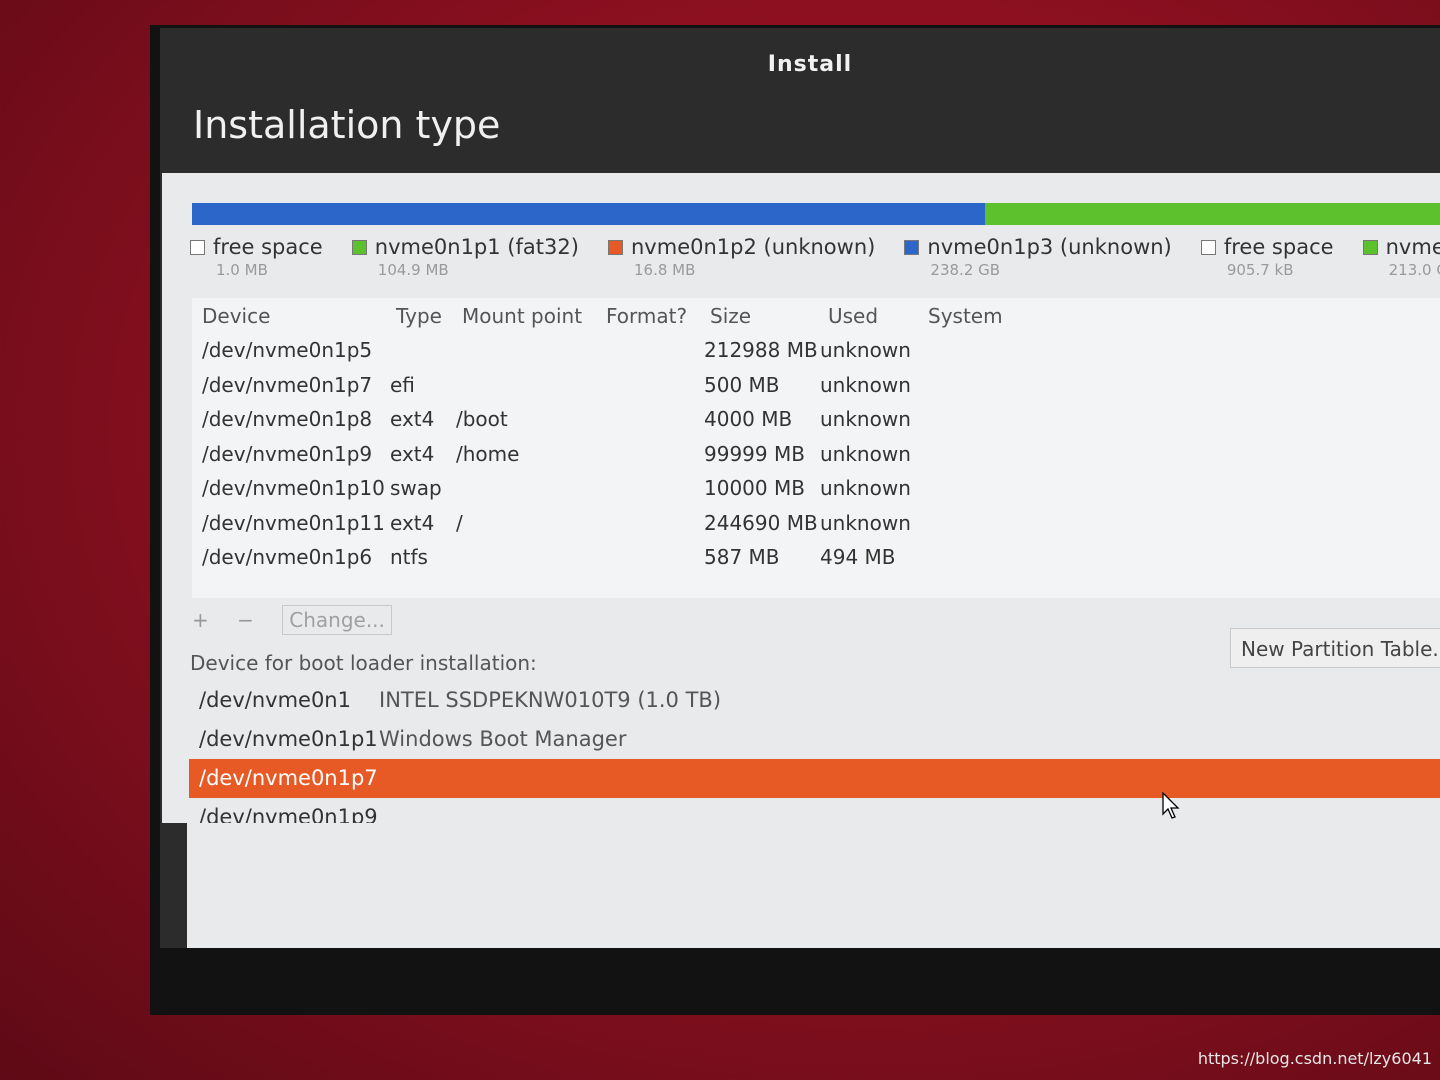  What do you see at coordinates (1260, 270) in the screenshot?
I see `legend-size: 905.7 kB` at bounding box center [1260, 270].